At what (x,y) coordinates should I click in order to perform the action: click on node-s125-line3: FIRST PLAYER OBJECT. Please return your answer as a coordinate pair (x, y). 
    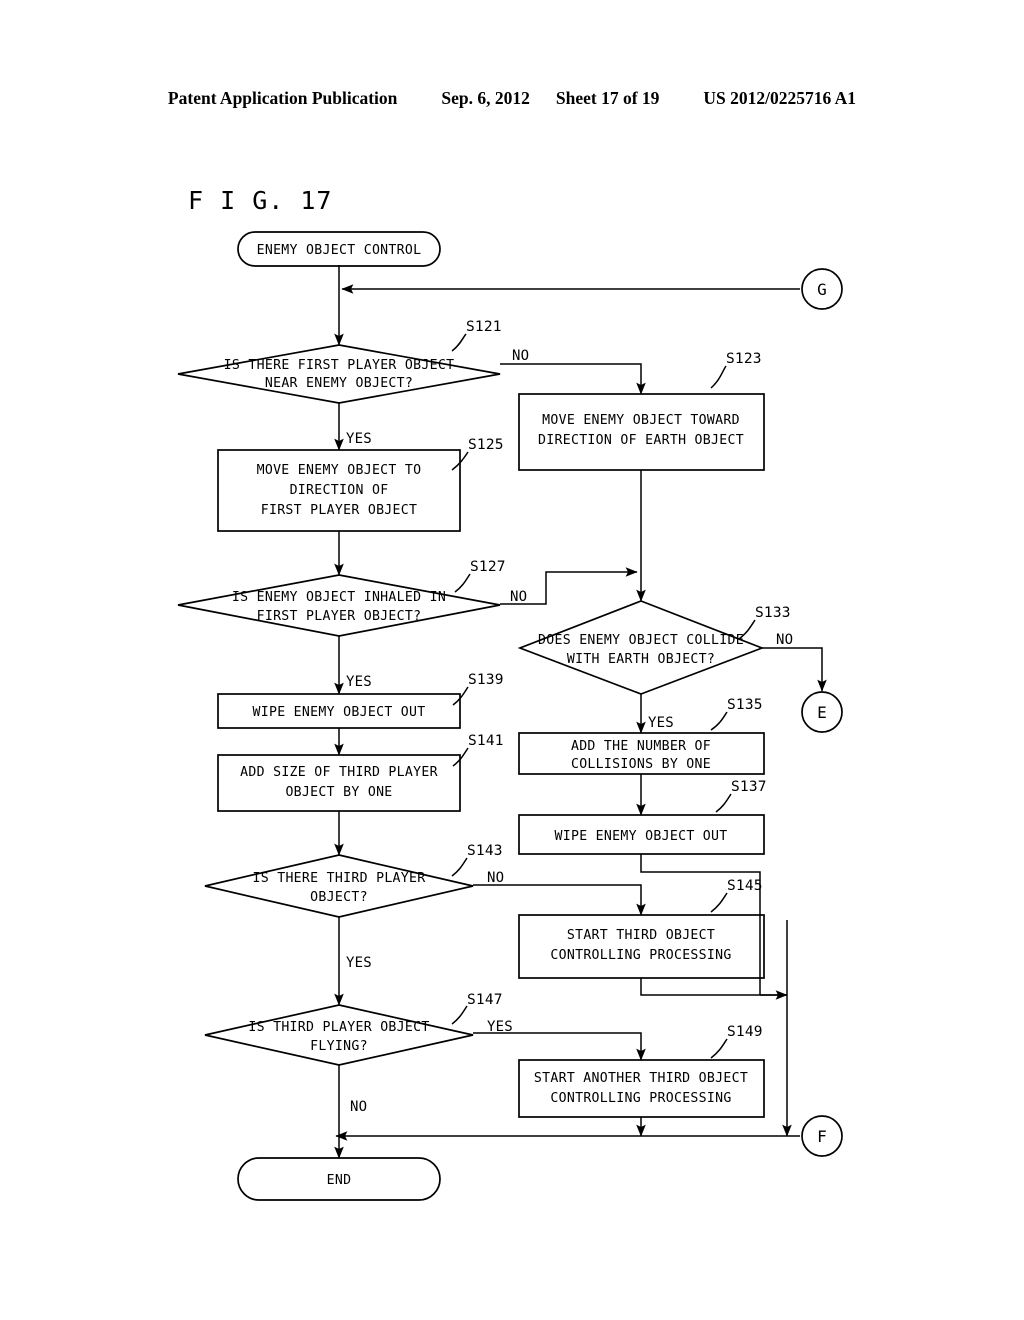
    Looking at the image, I should click on (339, 510).